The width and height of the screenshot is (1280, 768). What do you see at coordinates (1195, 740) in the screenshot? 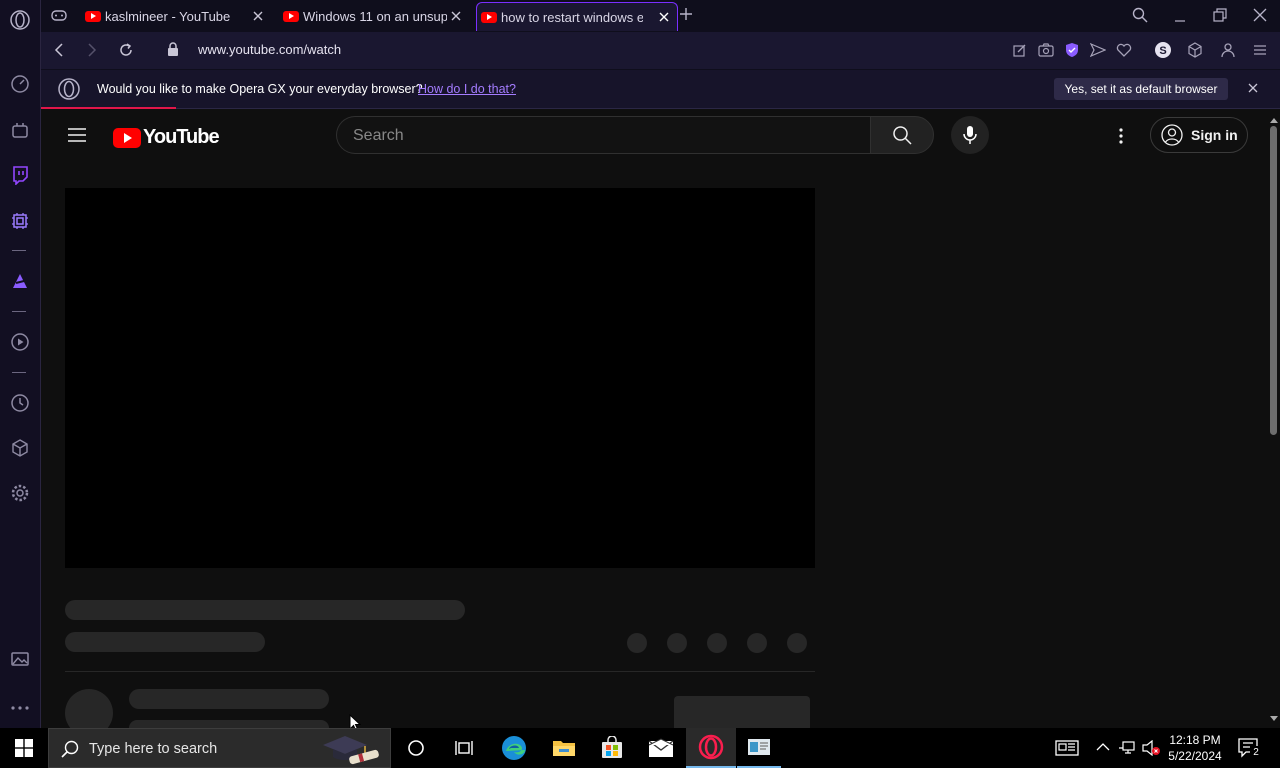
I see `clock-time: 12:18 PM` at bounding box center [1195, 740].